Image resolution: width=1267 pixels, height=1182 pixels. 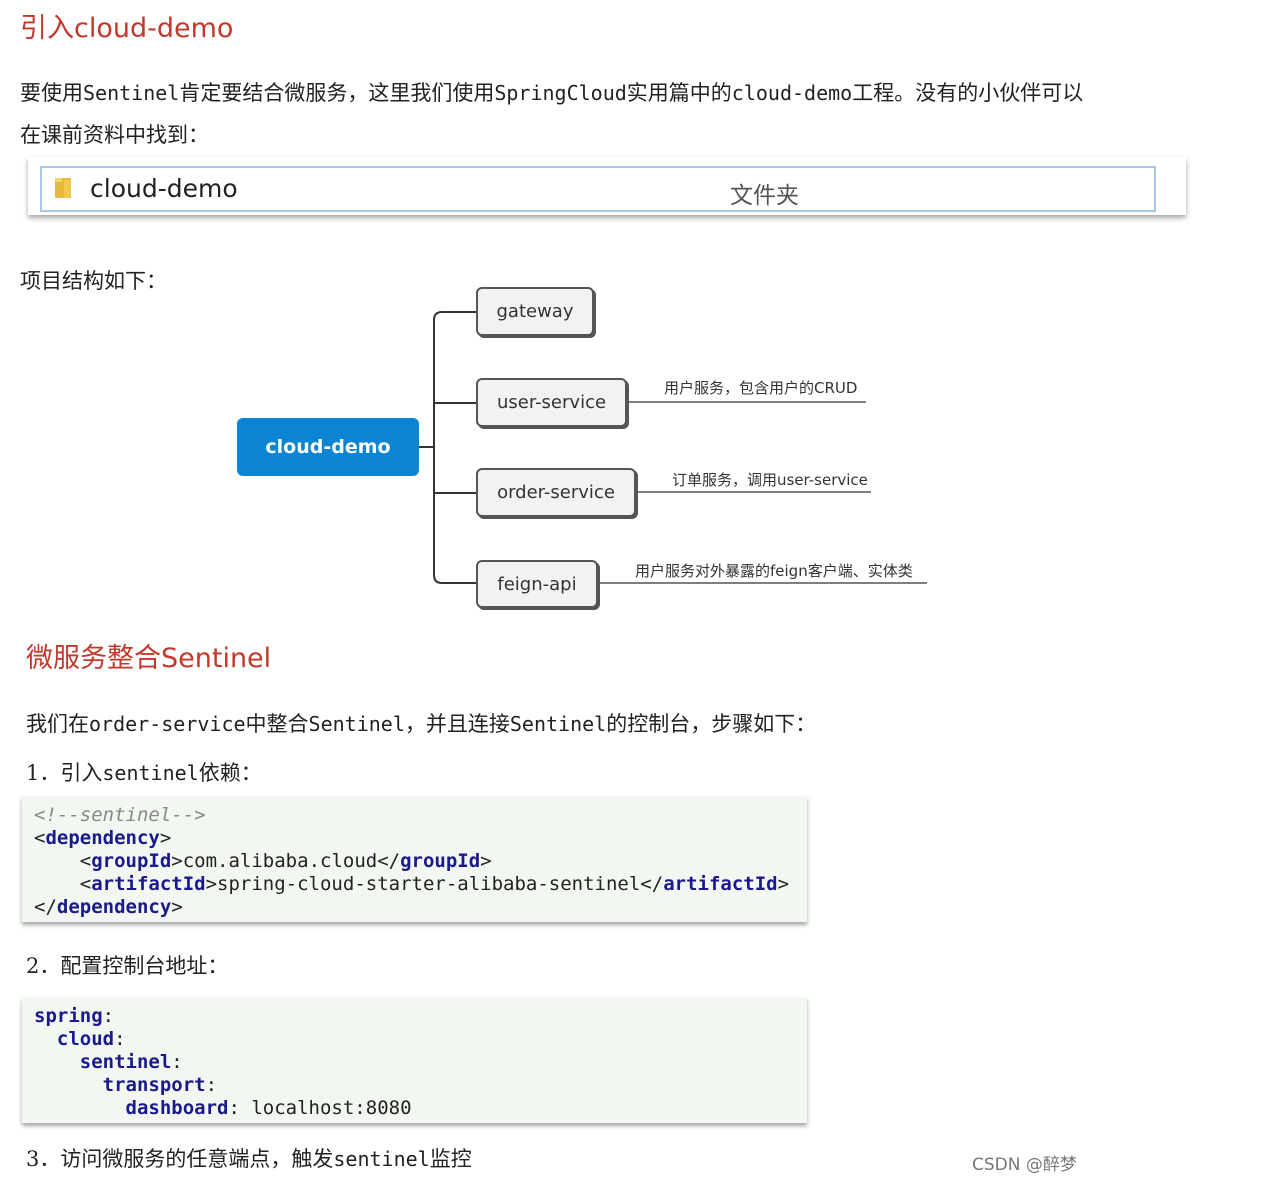 What do you see at coordinates (535, 311) in the screenshot?
I see `mindmap-node-gateway: gateway` at bounding box center [535, 311].